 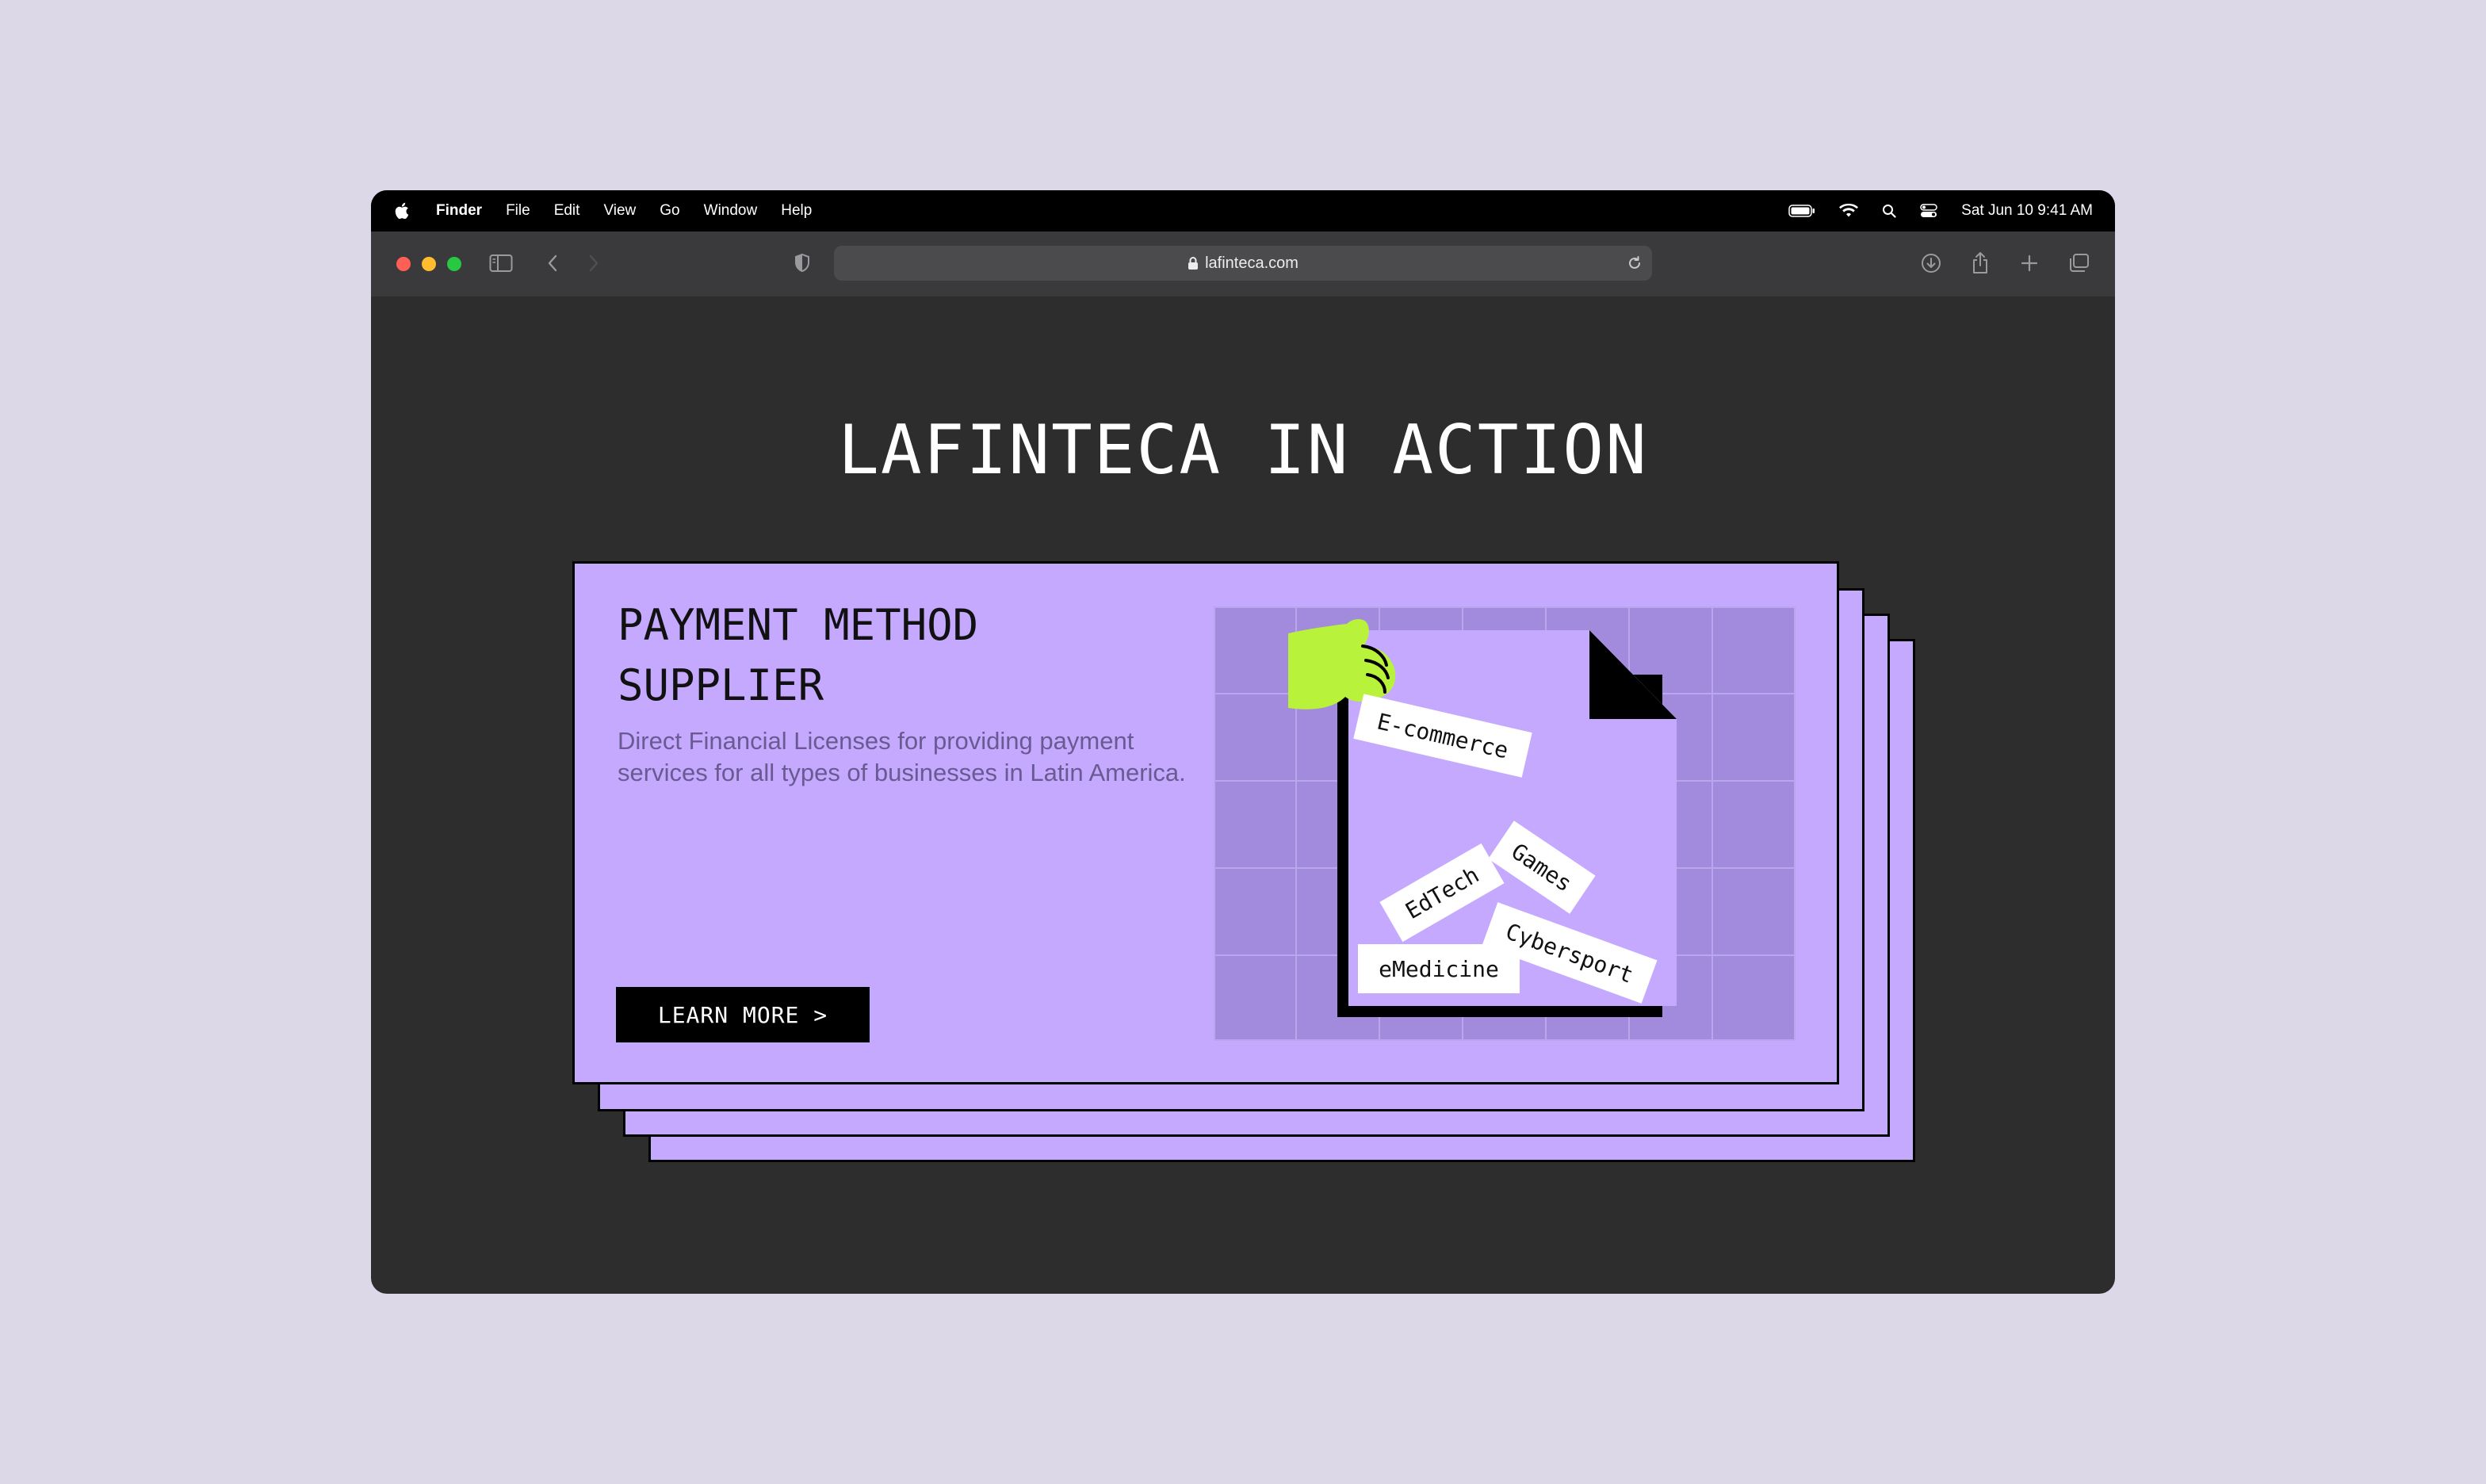 What do you see at coordinates (2030, 263) in the screenshot?
I see `new-tab-icon` at bounding box center [2030, 263].